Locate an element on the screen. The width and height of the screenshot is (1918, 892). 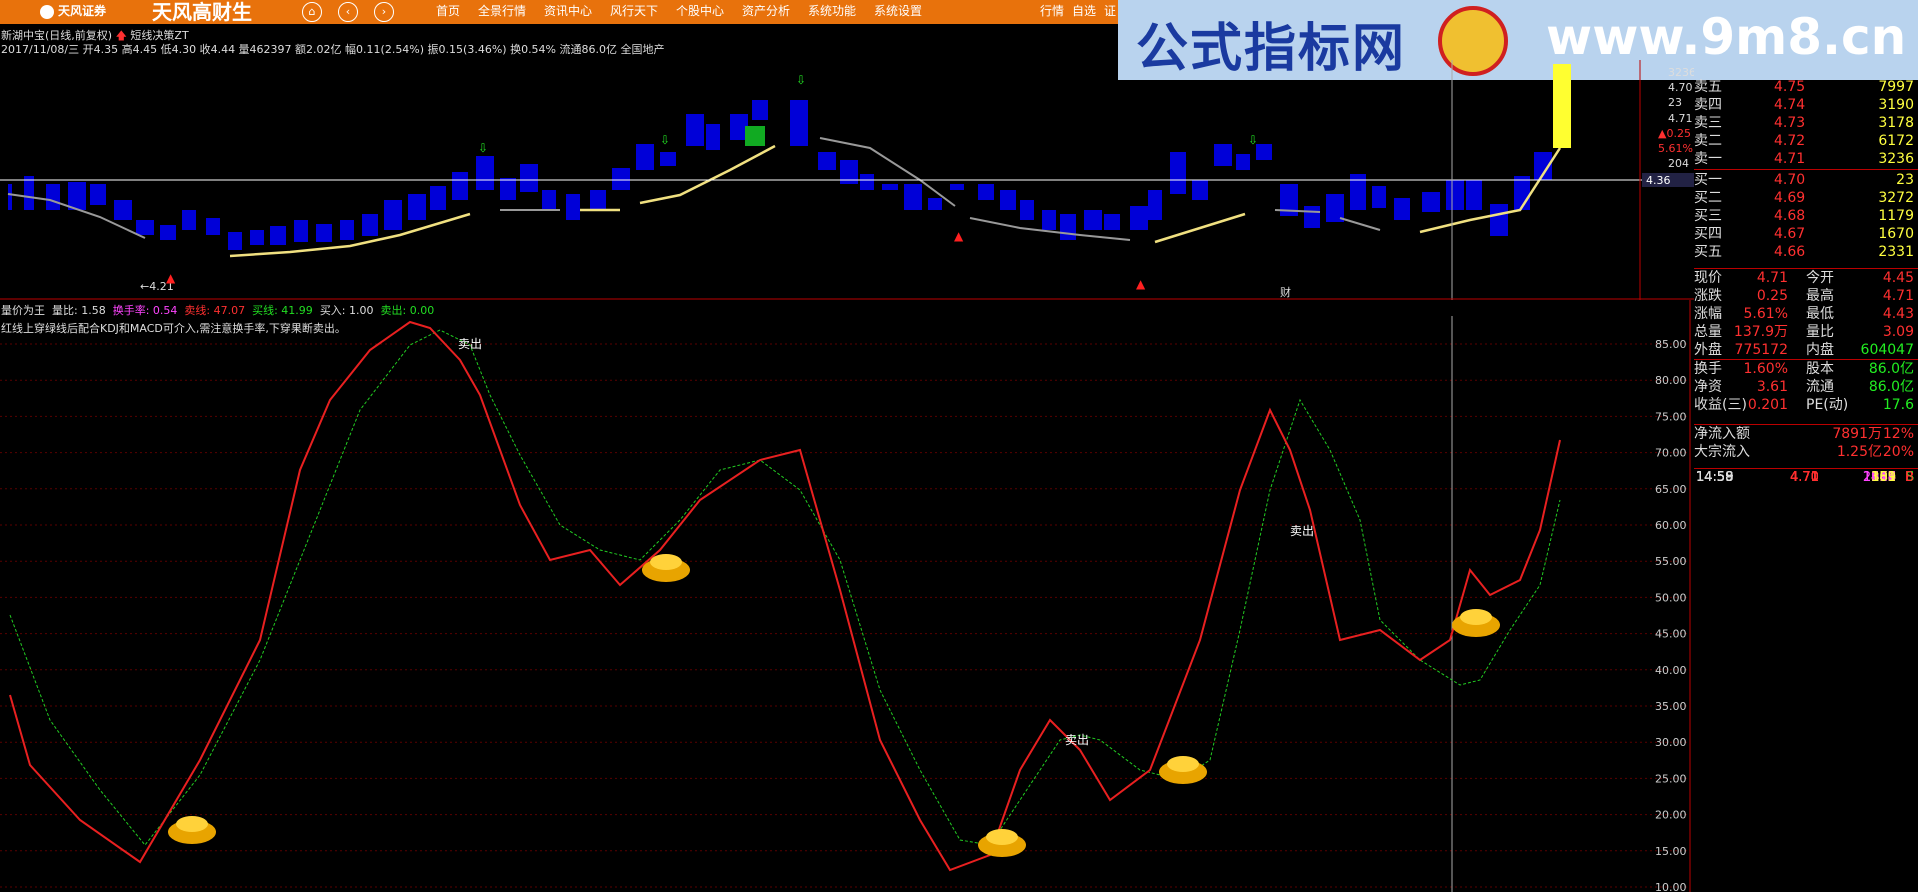
quote-value: 4.43 is located at coordinates (1898, 314).